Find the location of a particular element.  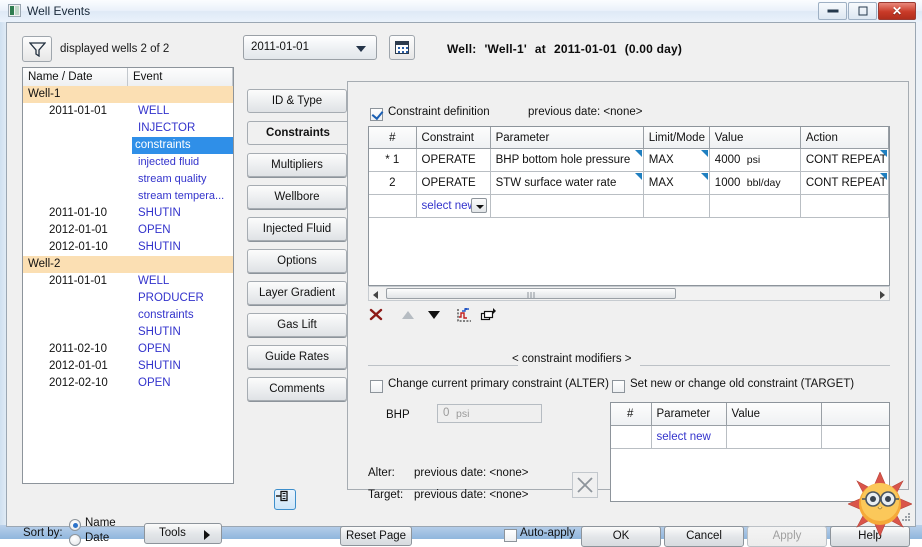

filter-icon is located at coordinates (37, 49).